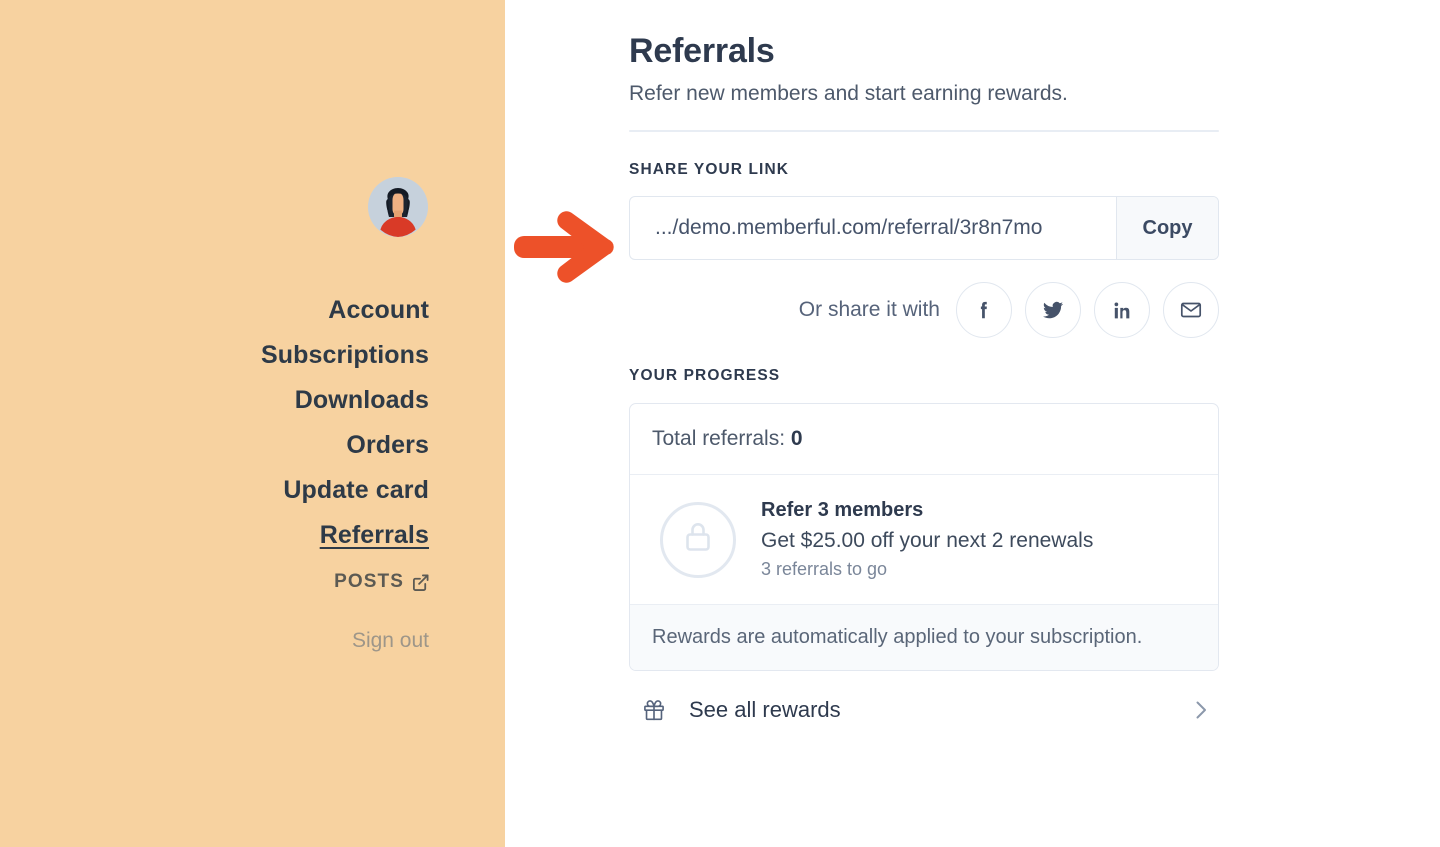  Describe the element at coordinates (765, 709) in the screenshot. I see `see-all-rewards-label: See all rewards` at that location.